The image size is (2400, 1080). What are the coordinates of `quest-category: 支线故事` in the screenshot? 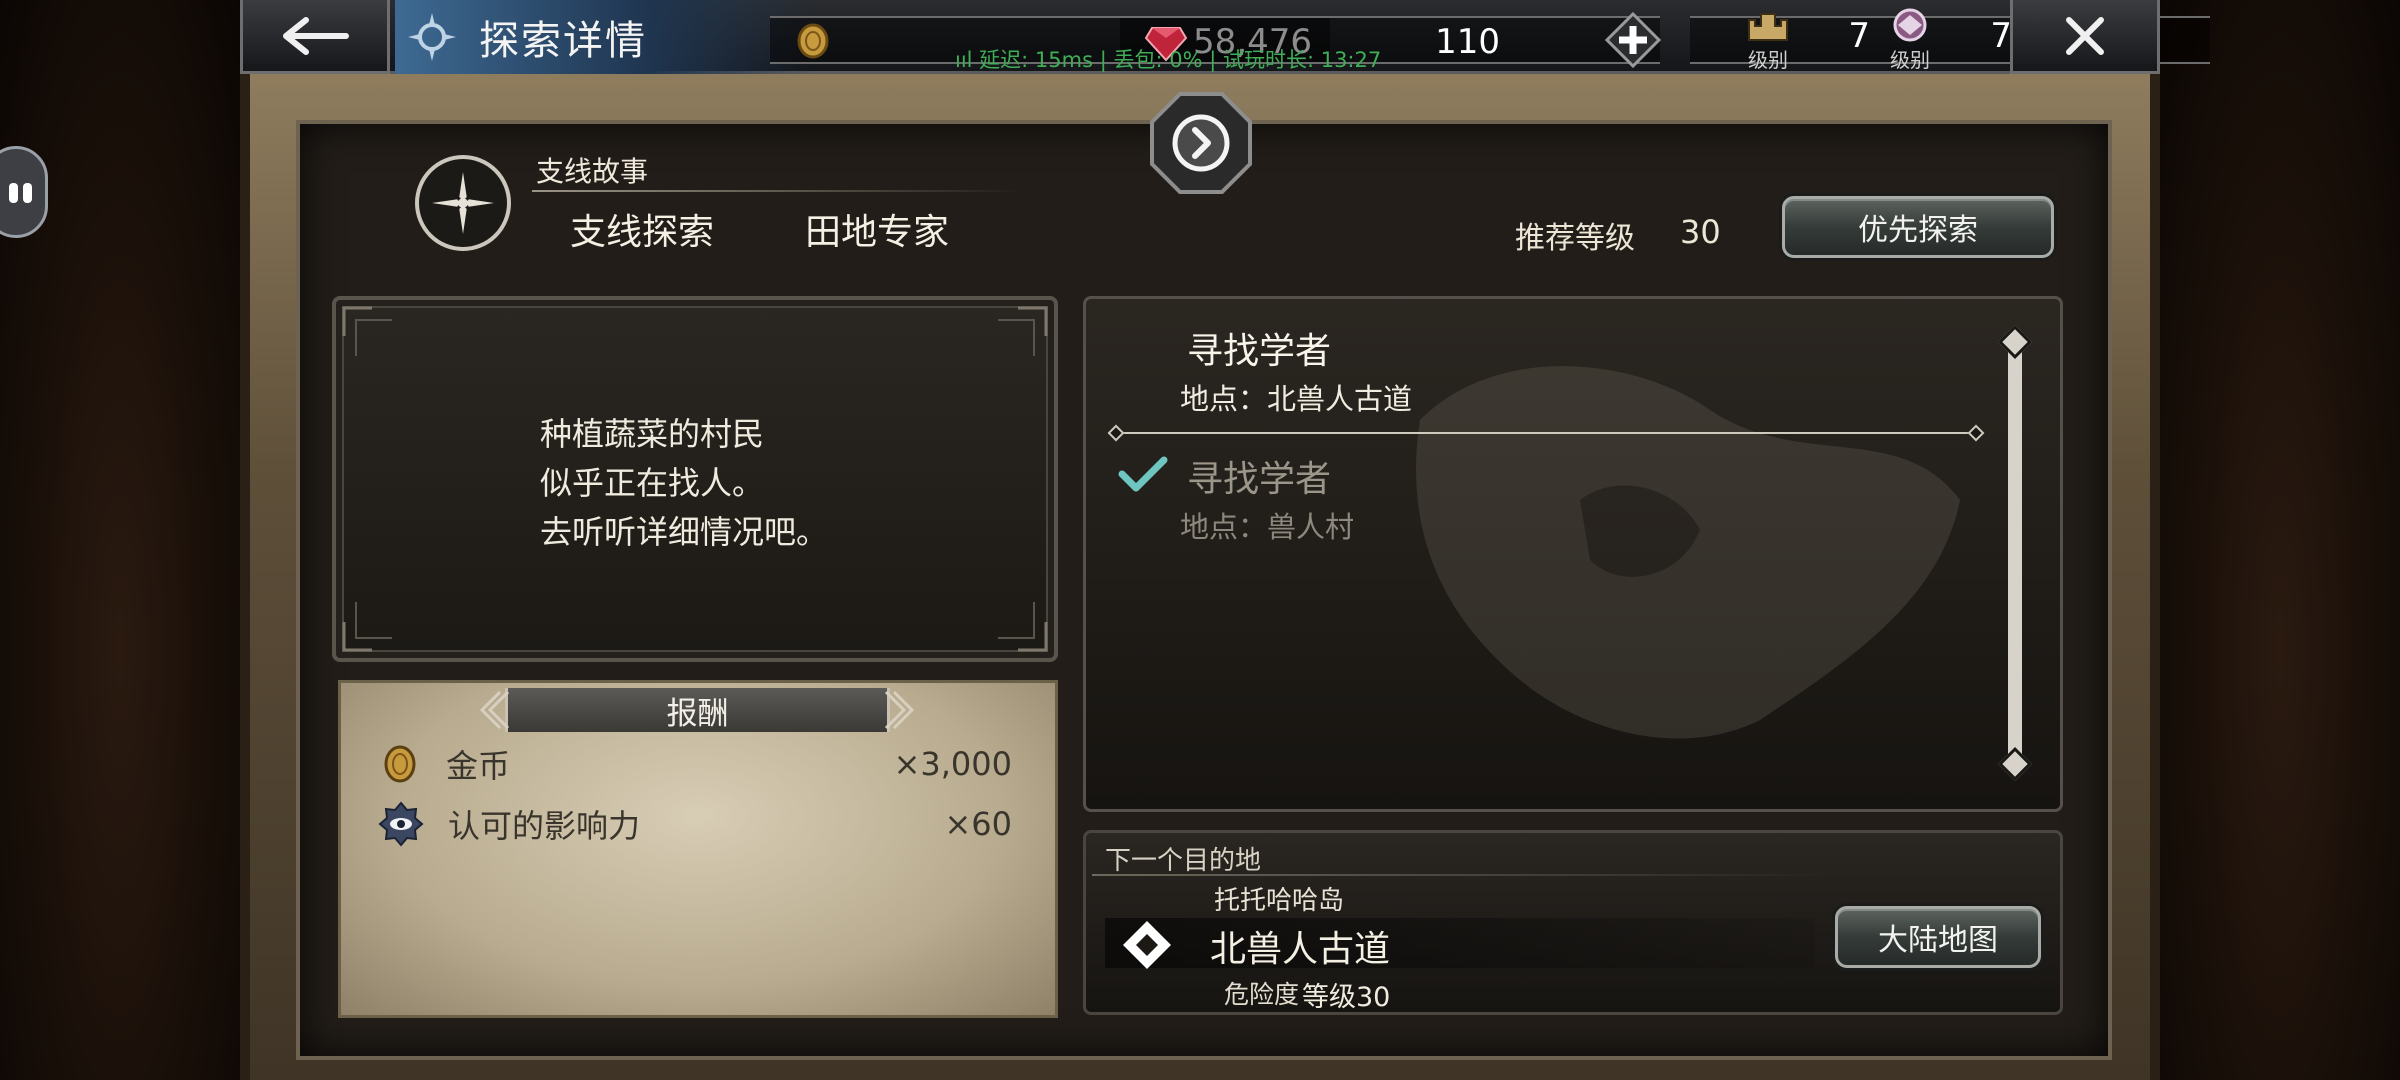 It's located at (592, 171).